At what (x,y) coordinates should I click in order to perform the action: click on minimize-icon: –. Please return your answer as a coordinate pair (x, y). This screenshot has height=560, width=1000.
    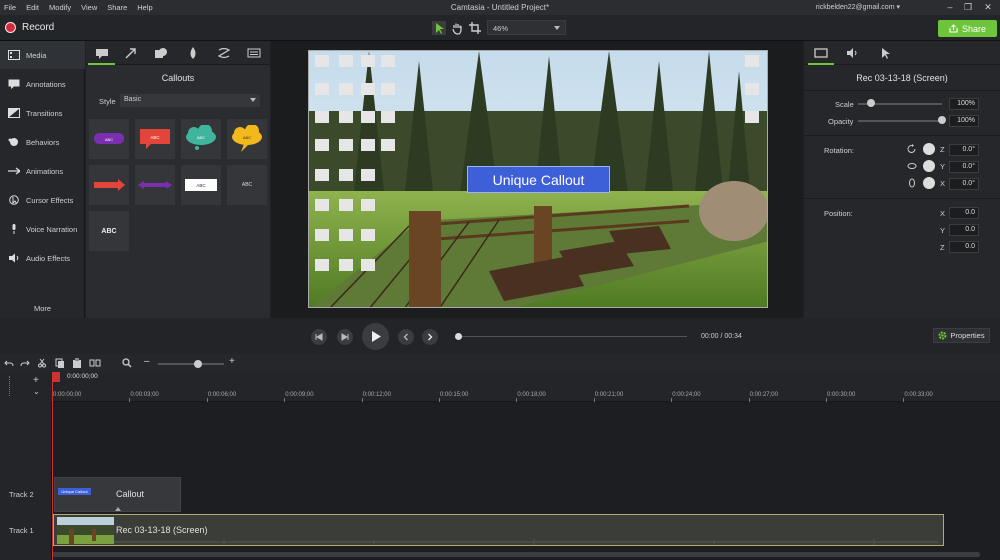
    Looking at the image, I should click on (950, 7).